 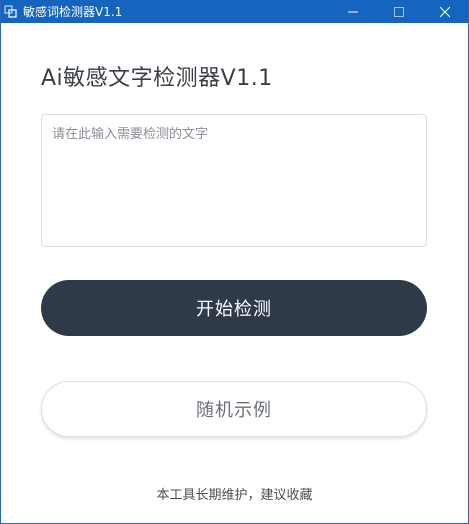 I want to click on maximize-button, so click(x=399, y=11).